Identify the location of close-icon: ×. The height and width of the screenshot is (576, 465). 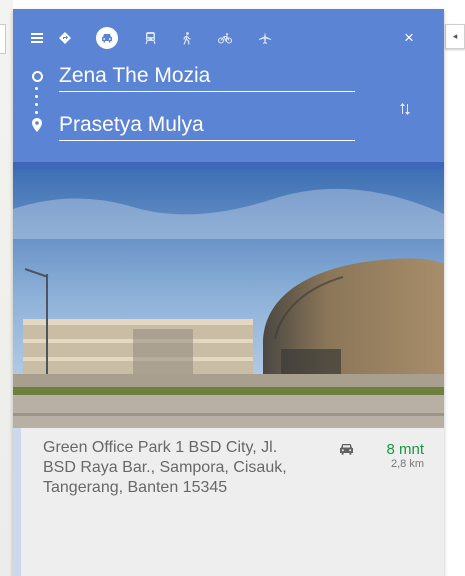
(409, 37).